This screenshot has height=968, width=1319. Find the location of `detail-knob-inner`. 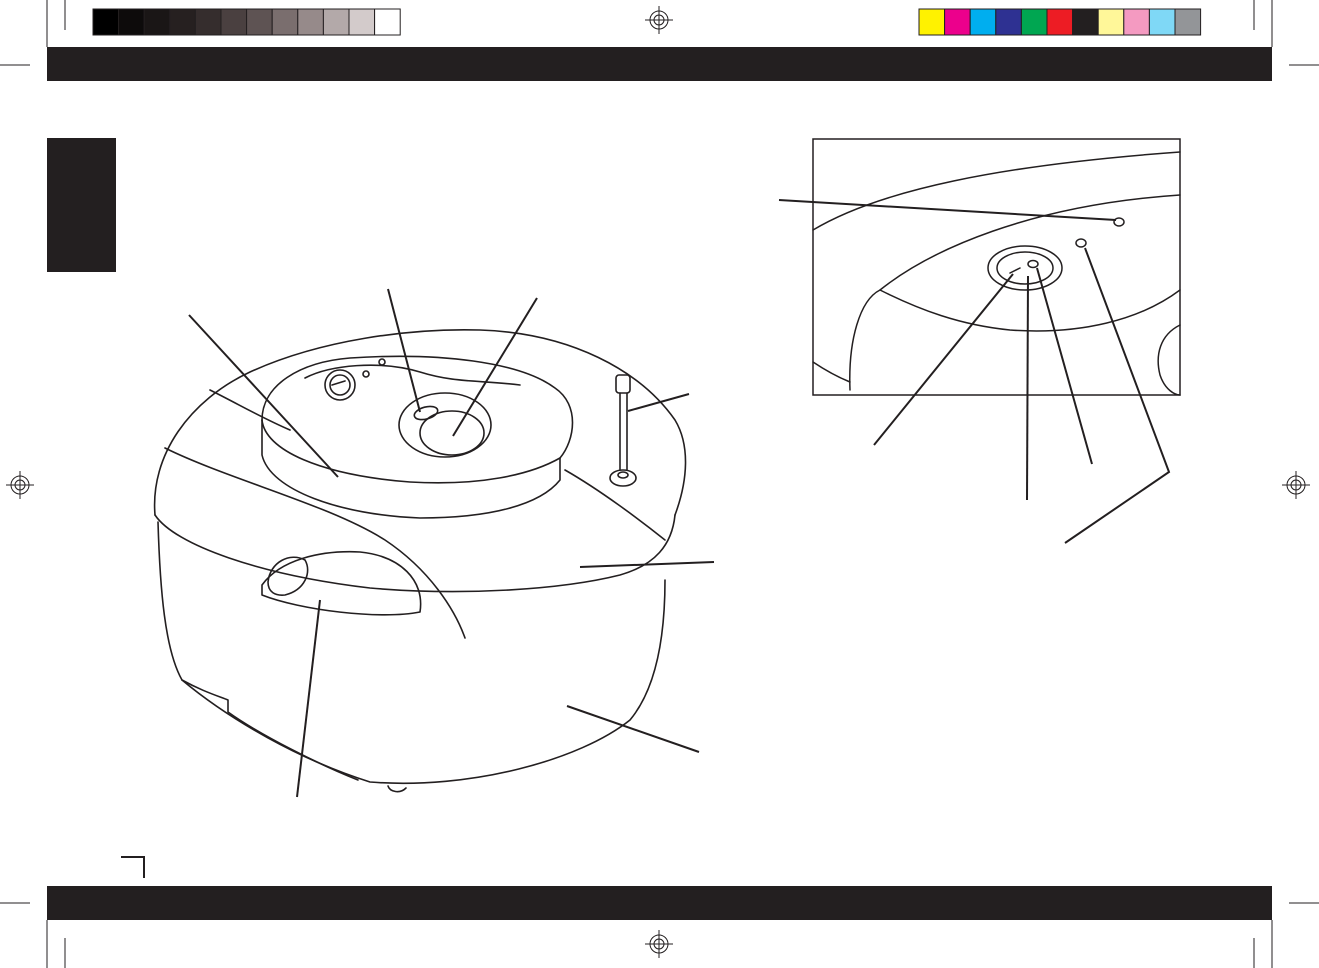

detail-knob-inner is located at coordinates (1025, 268).